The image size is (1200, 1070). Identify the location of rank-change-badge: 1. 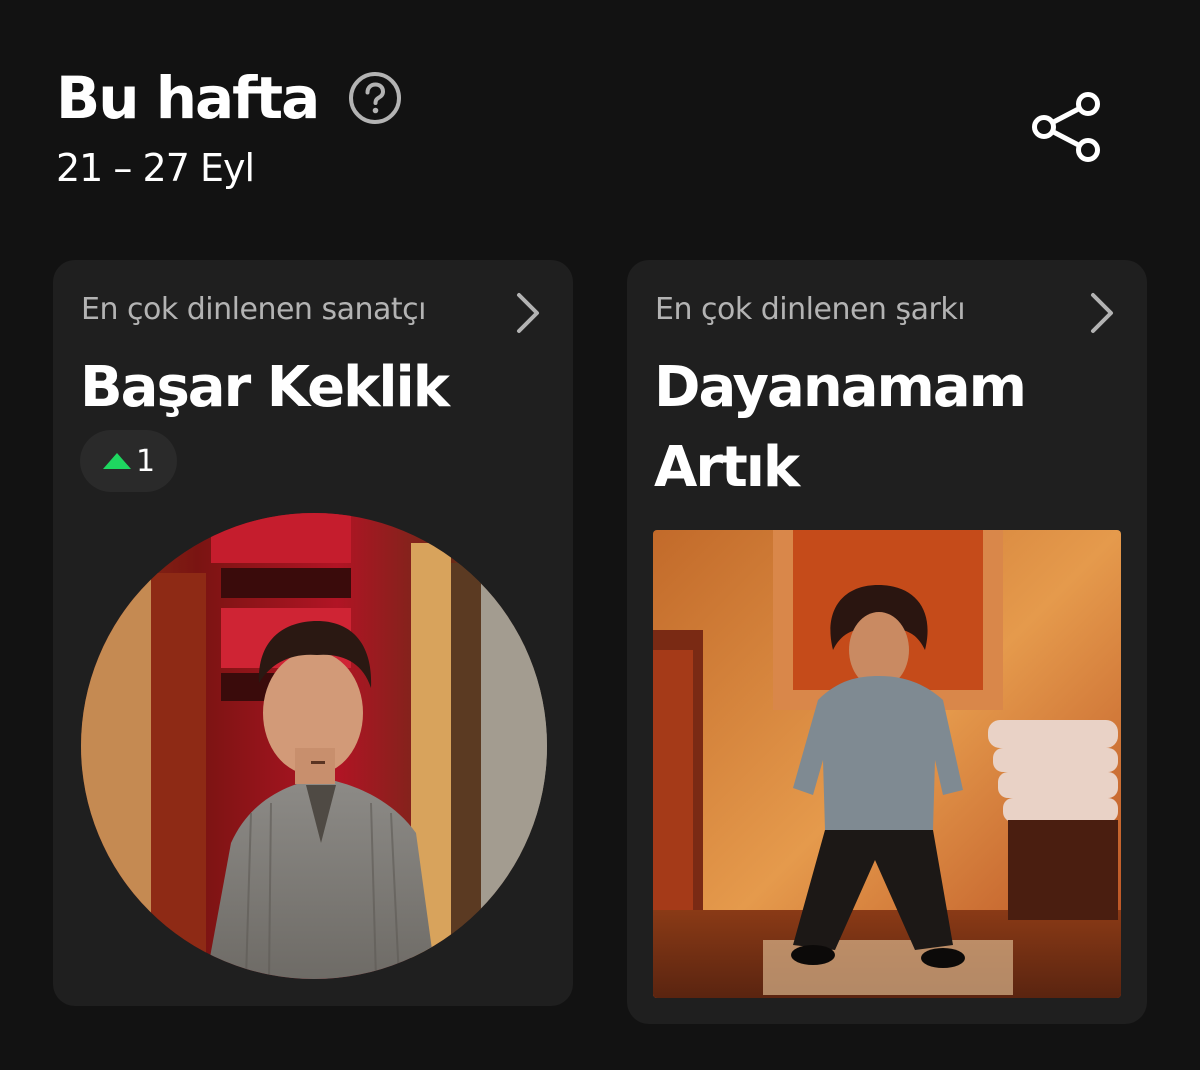
(129, 461).